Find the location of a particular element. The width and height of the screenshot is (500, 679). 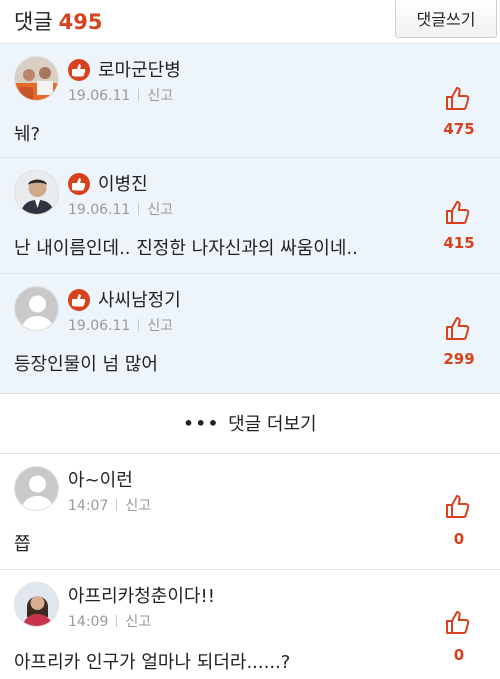

comments-title: 댓글 495 is located at coordinates (58, 21).